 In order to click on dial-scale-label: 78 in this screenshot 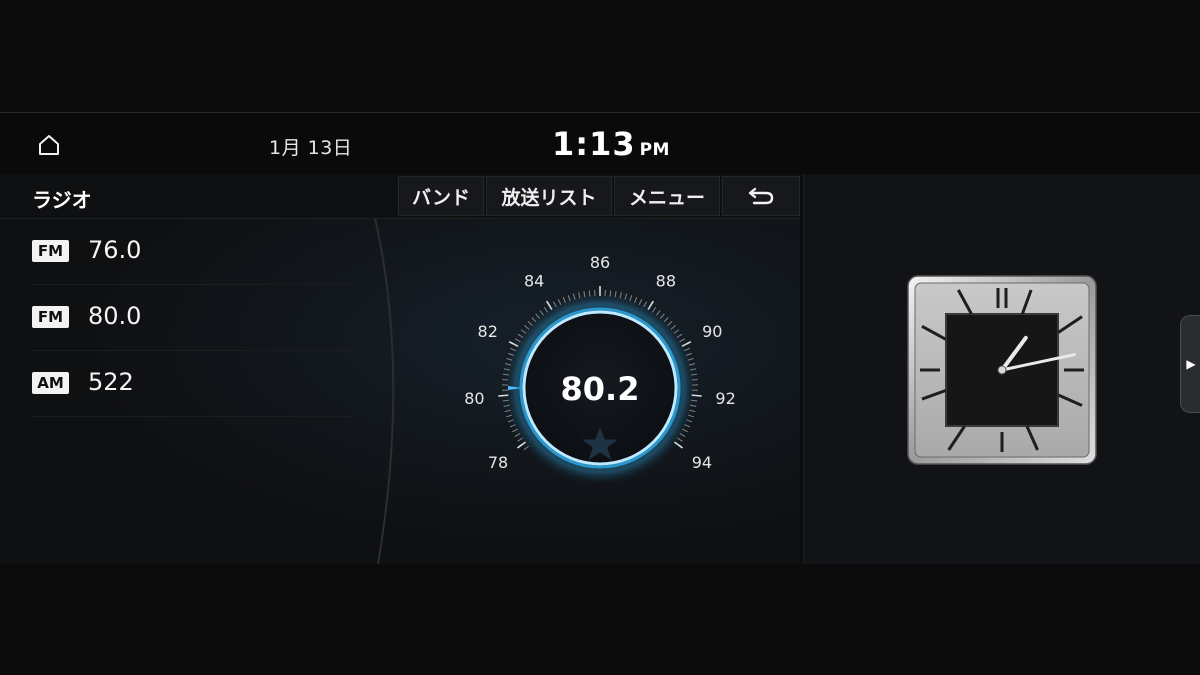, I will do `click(498, 462)`.